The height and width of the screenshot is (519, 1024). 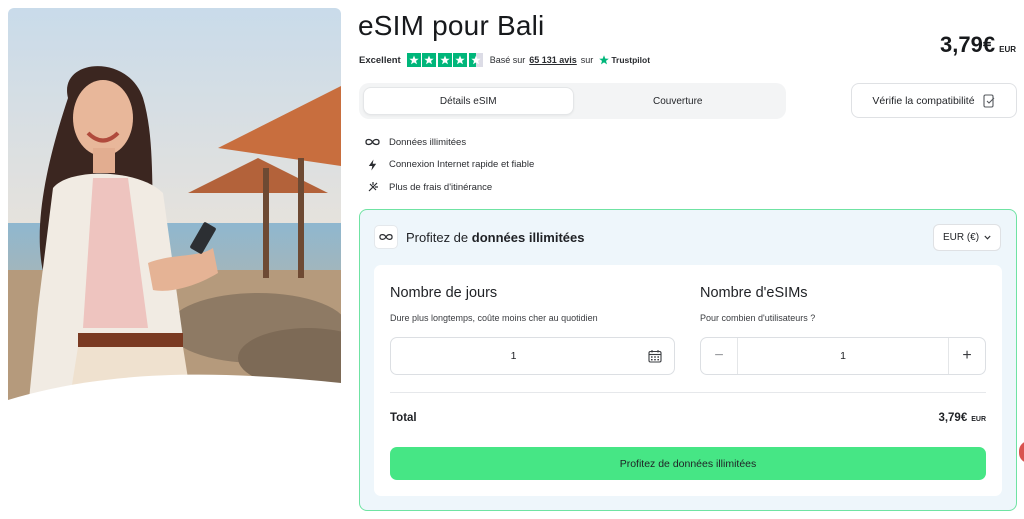 I want to click on days-value: 1, so click(x=513, y=356).